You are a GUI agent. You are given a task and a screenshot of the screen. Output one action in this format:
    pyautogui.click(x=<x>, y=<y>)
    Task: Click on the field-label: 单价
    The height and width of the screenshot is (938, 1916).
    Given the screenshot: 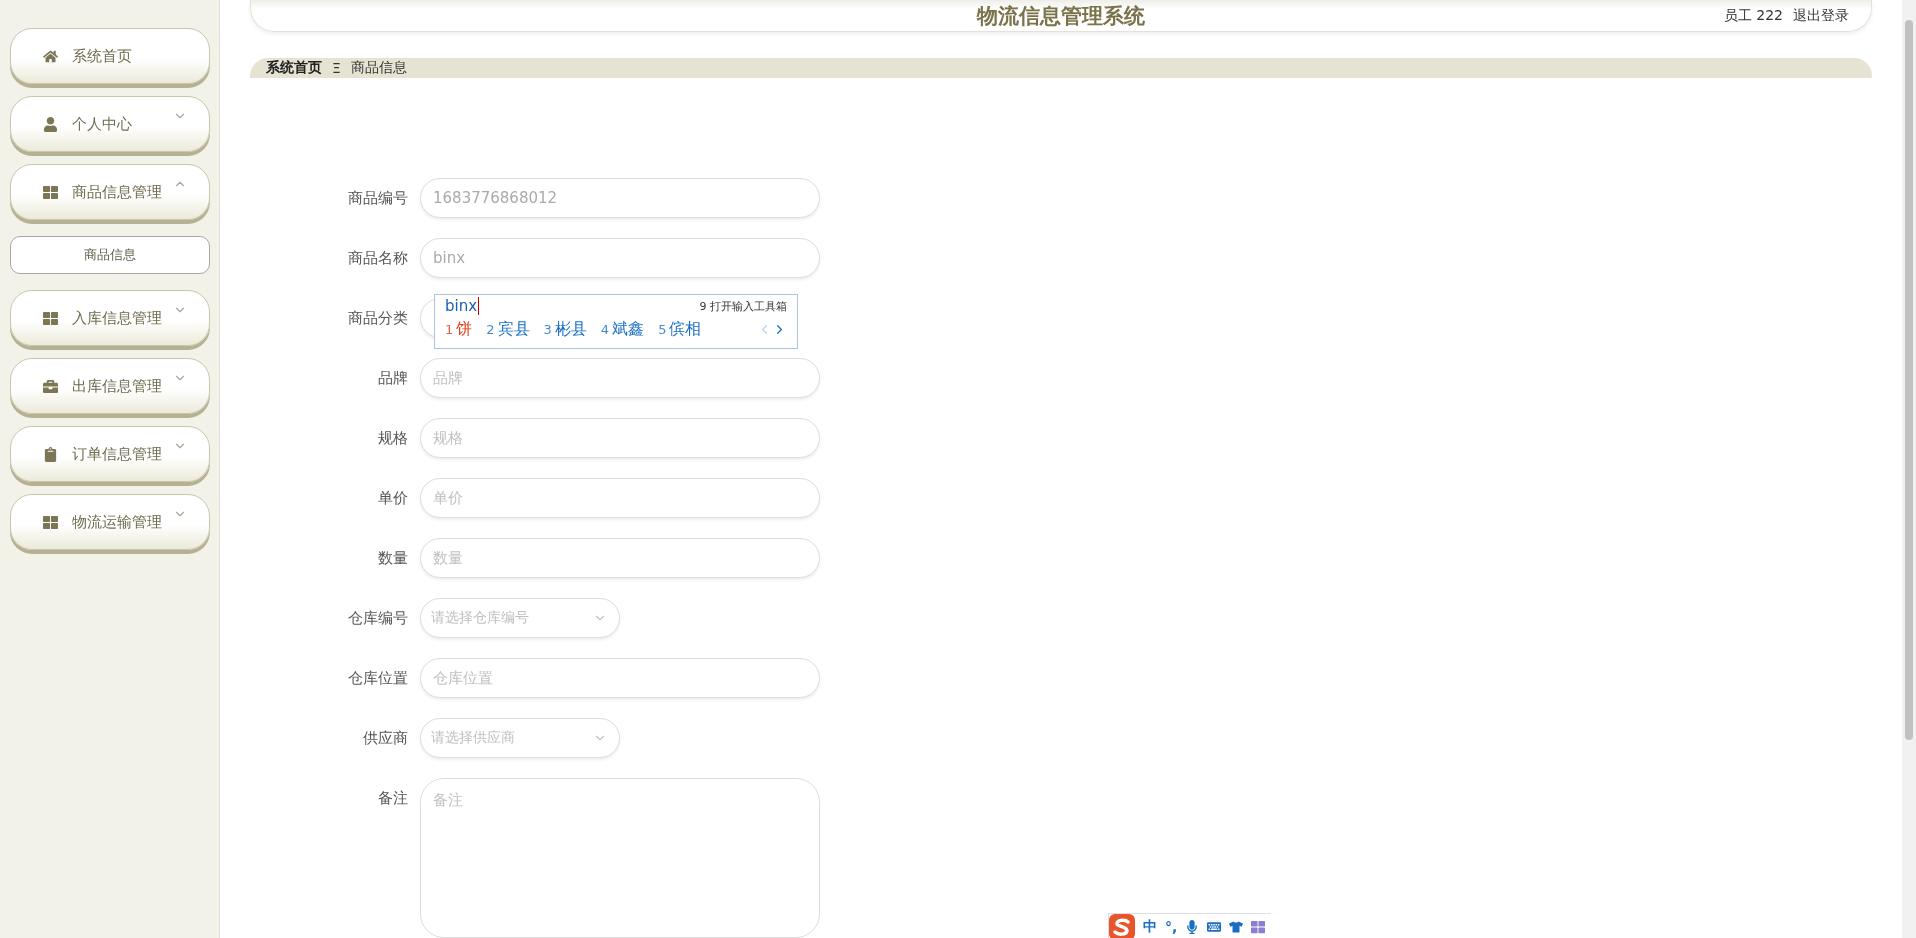 What is the action you would take?
    pyautogui.click(x=392, y=498)
    